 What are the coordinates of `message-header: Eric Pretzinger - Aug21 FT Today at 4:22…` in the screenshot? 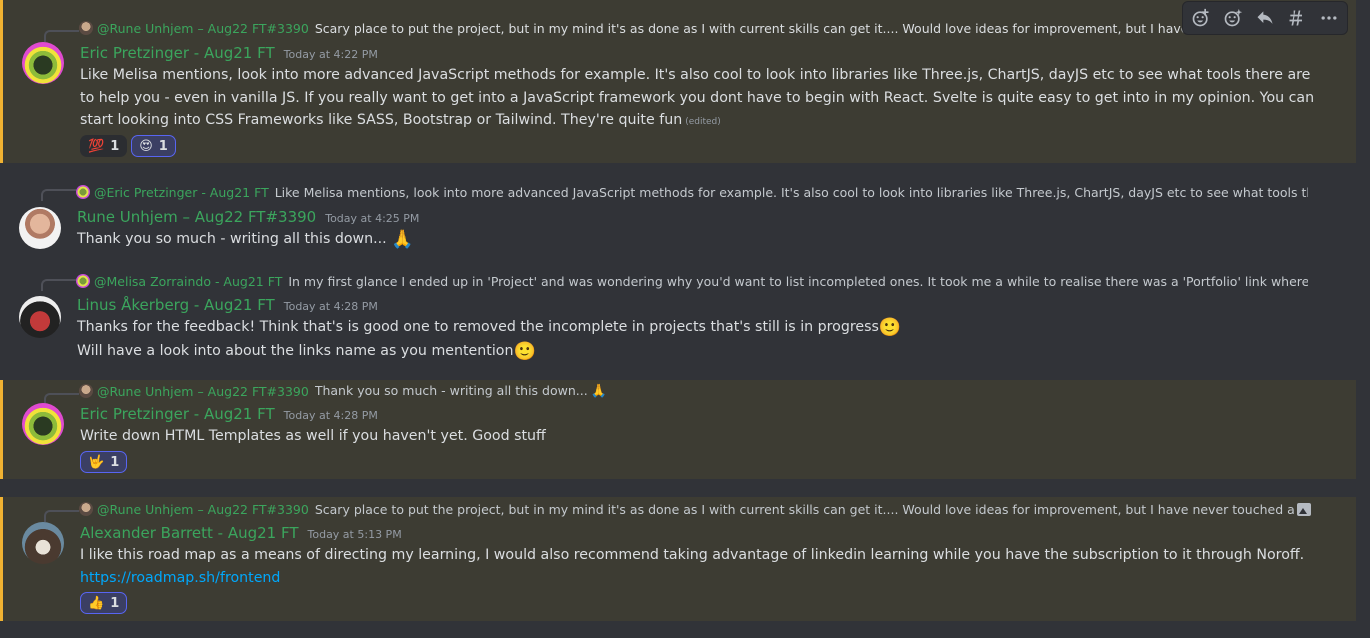 It's located at (229, 53).